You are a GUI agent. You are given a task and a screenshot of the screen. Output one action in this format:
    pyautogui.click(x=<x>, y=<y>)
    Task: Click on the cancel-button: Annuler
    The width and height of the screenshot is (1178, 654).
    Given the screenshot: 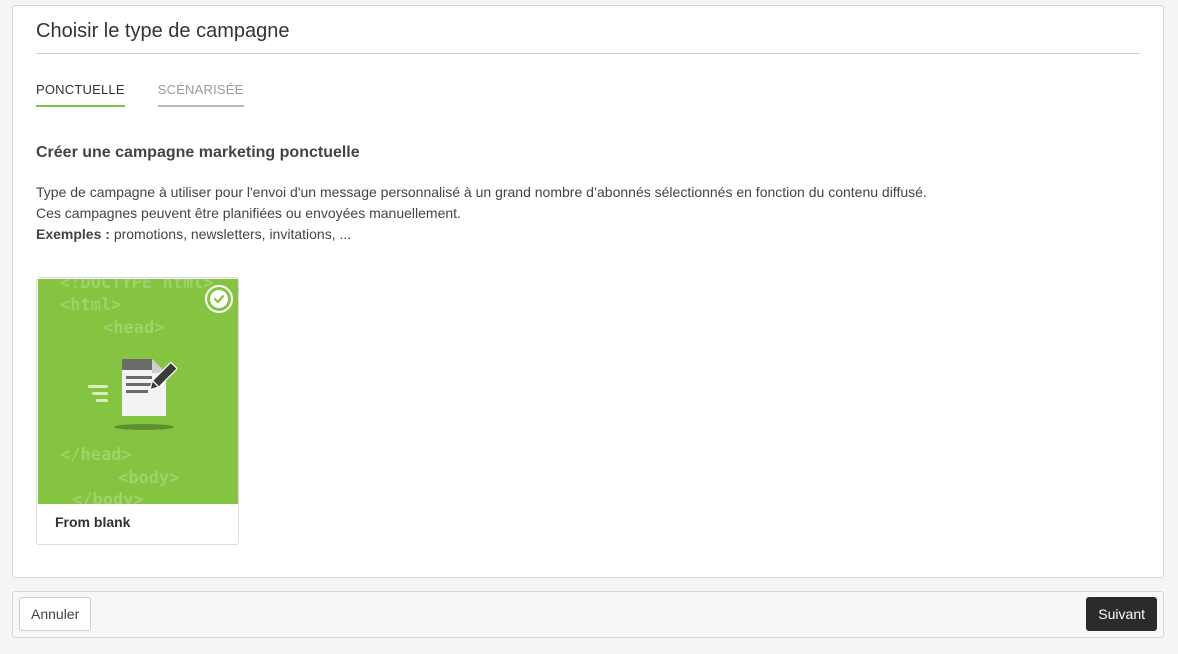 What is the action you would take?
    pyautogui.click(x=55, y=614)
    